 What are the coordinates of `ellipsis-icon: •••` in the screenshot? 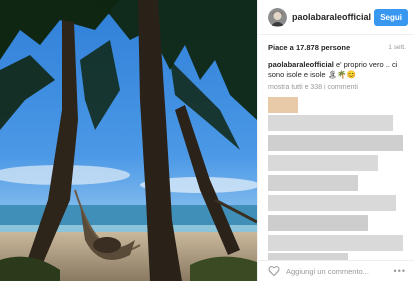 It's located at (400, 271).